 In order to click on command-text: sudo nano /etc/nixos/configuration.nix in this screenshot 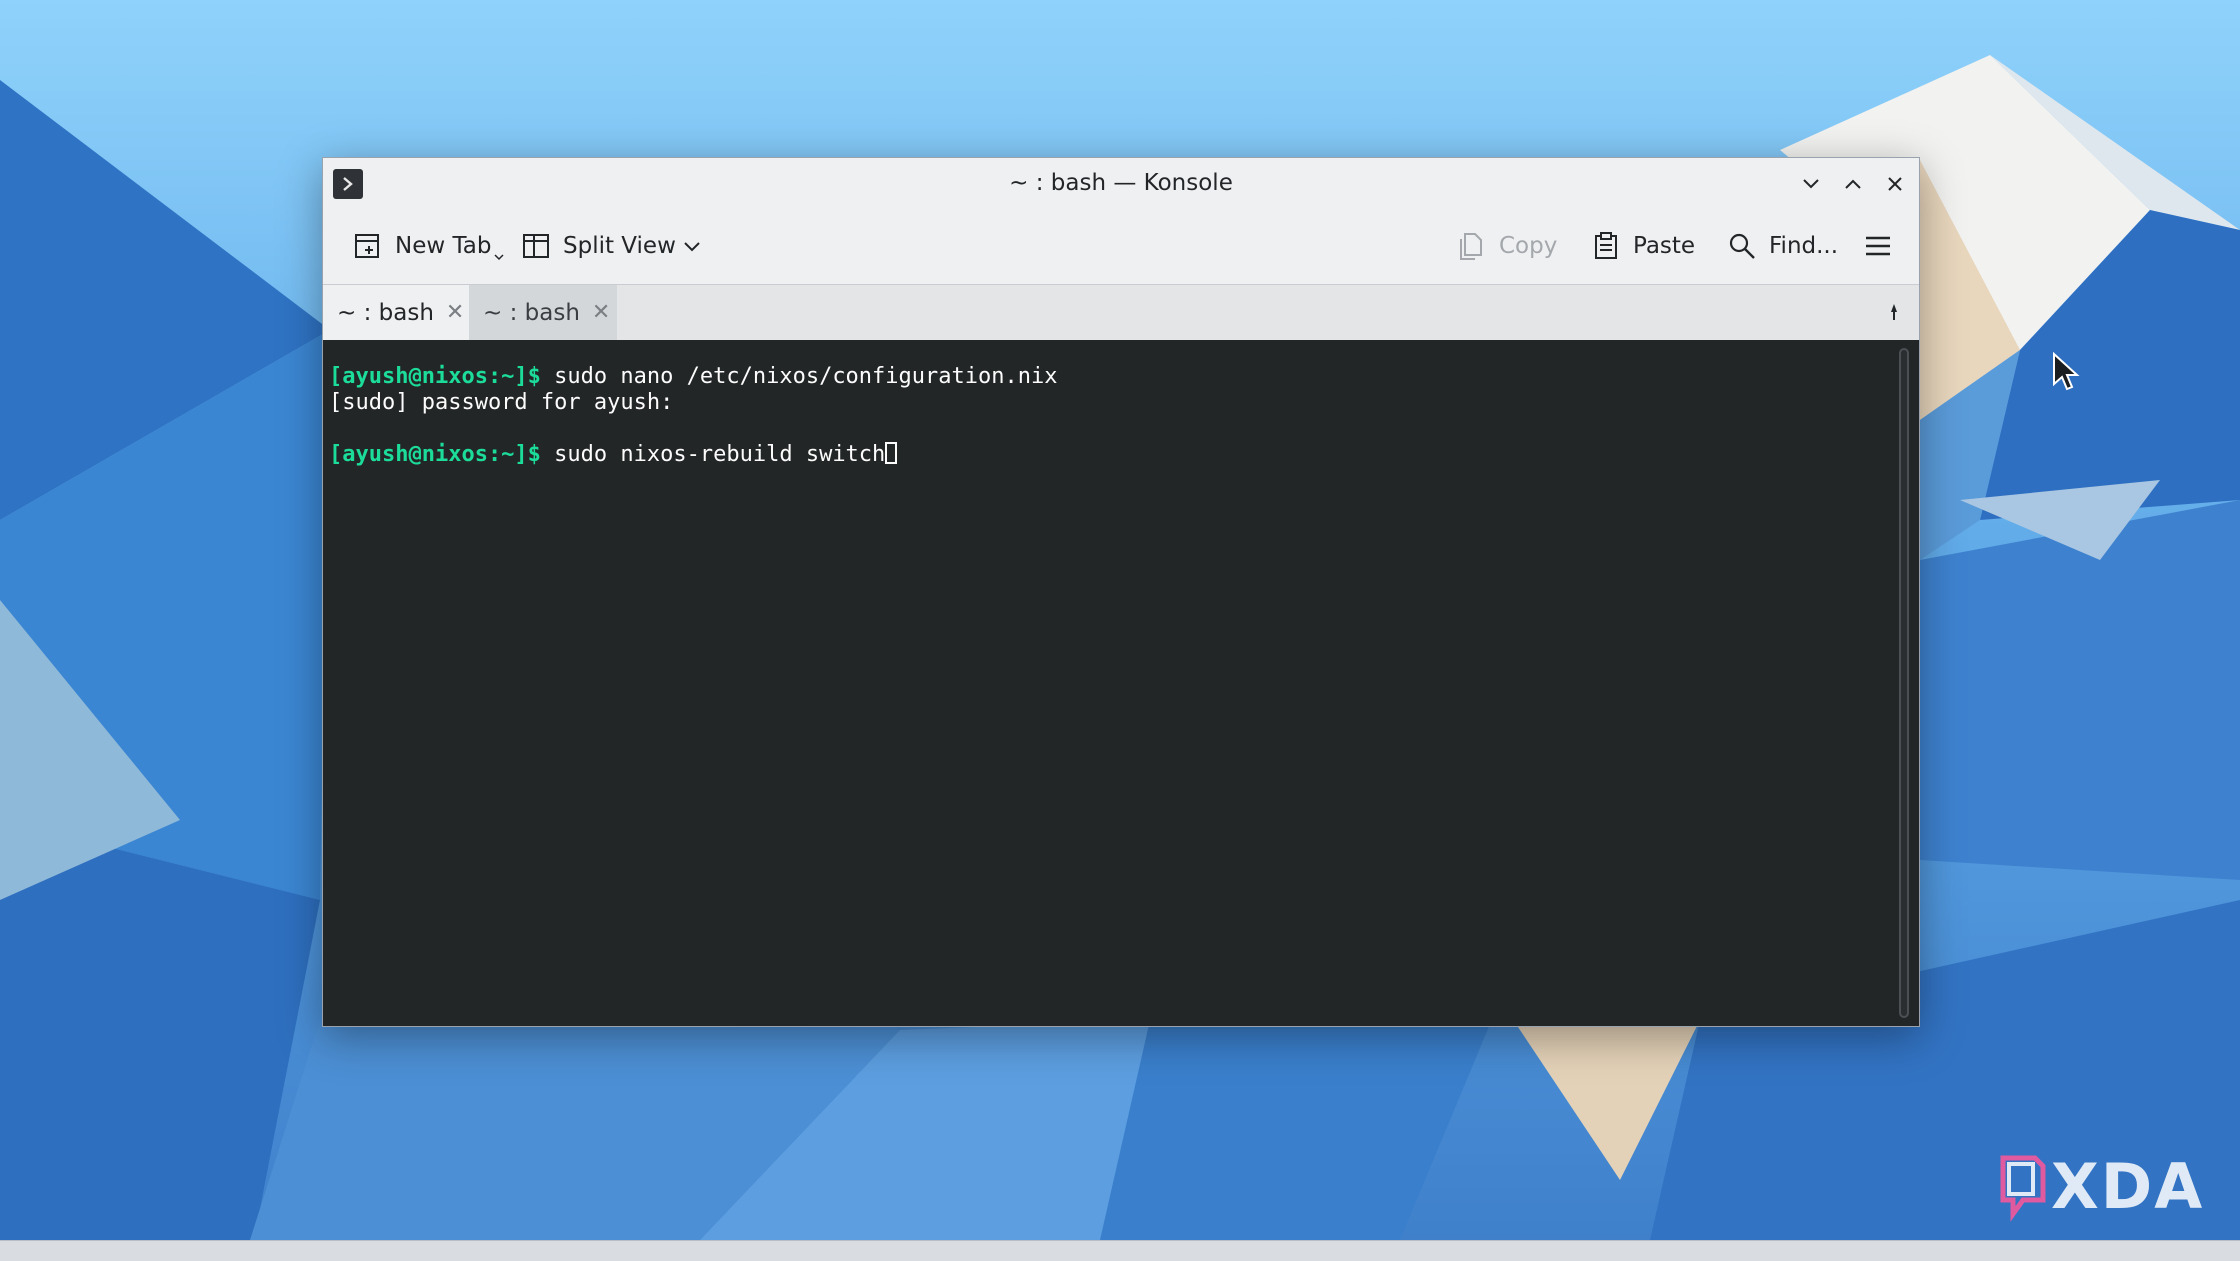, I will do `click(799, 376)`.